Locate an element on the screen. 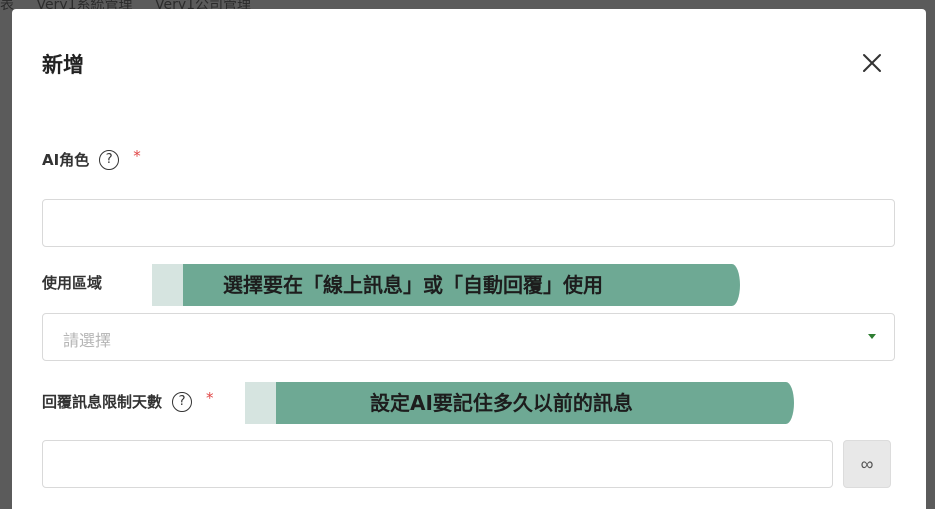 Image resolution: width=935 pixels, height=509 pixels. infinity-icon: ∞ is located at coordinates (867, 463).